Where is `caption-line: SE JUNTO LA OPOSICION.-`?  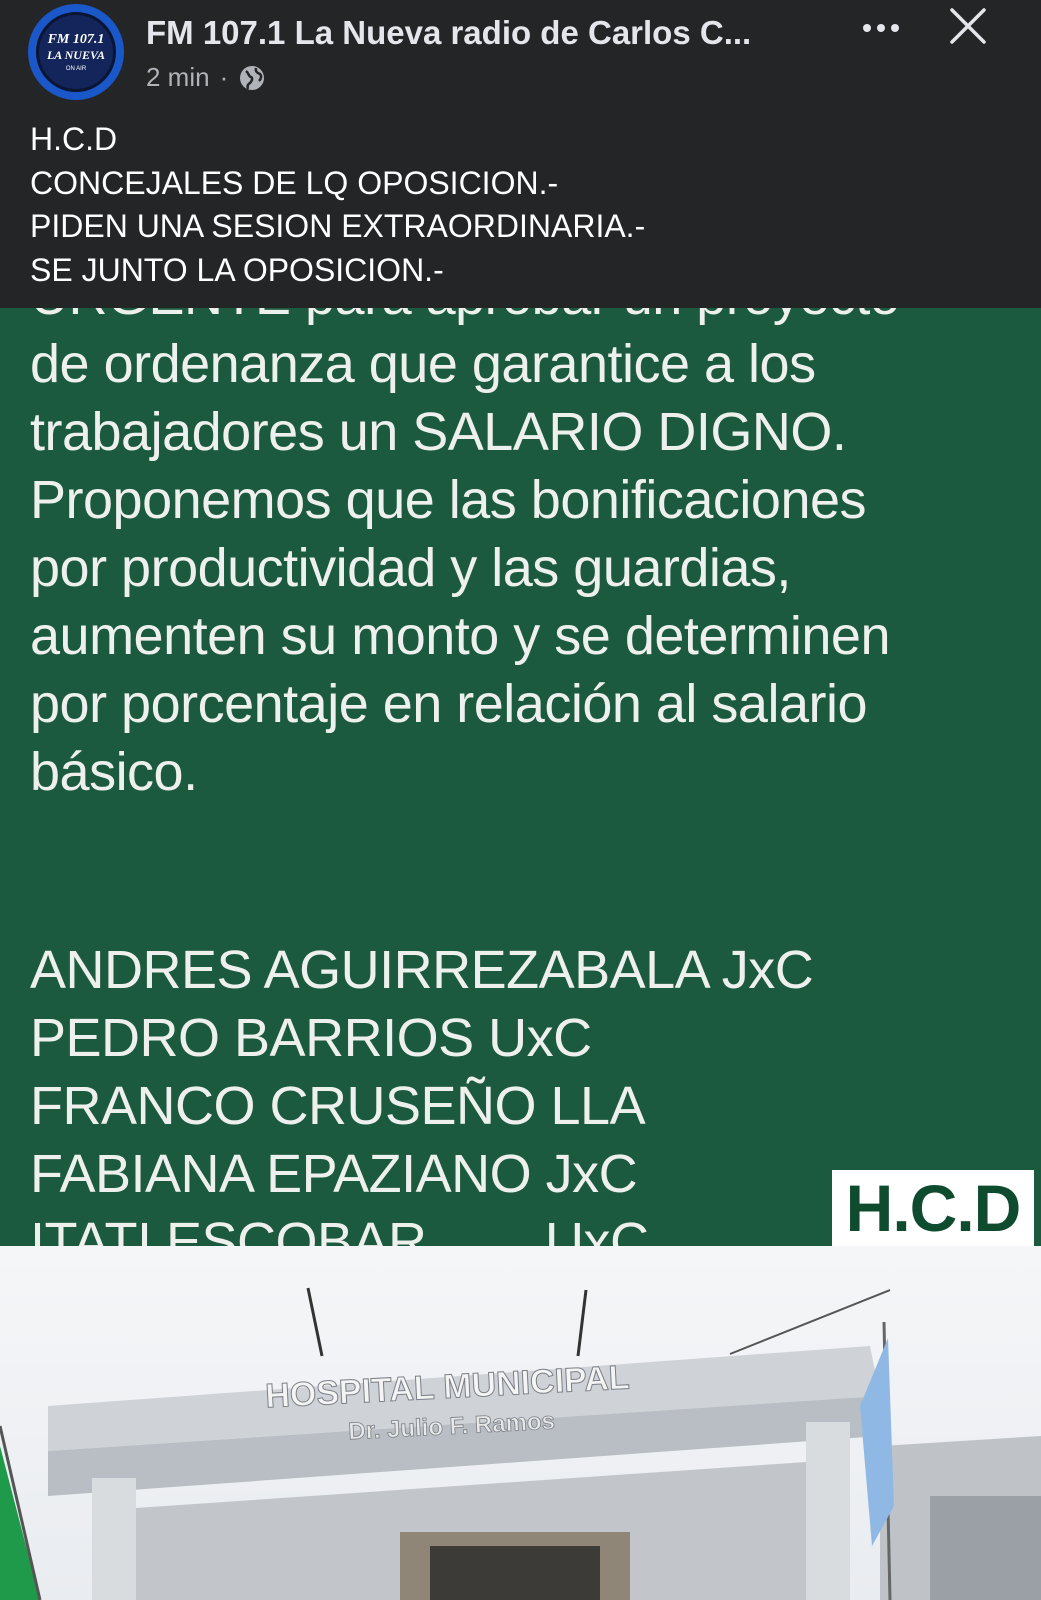 caption-line: SE JUNTO LA OPOSICION.- is located at coordinates (237, 269).